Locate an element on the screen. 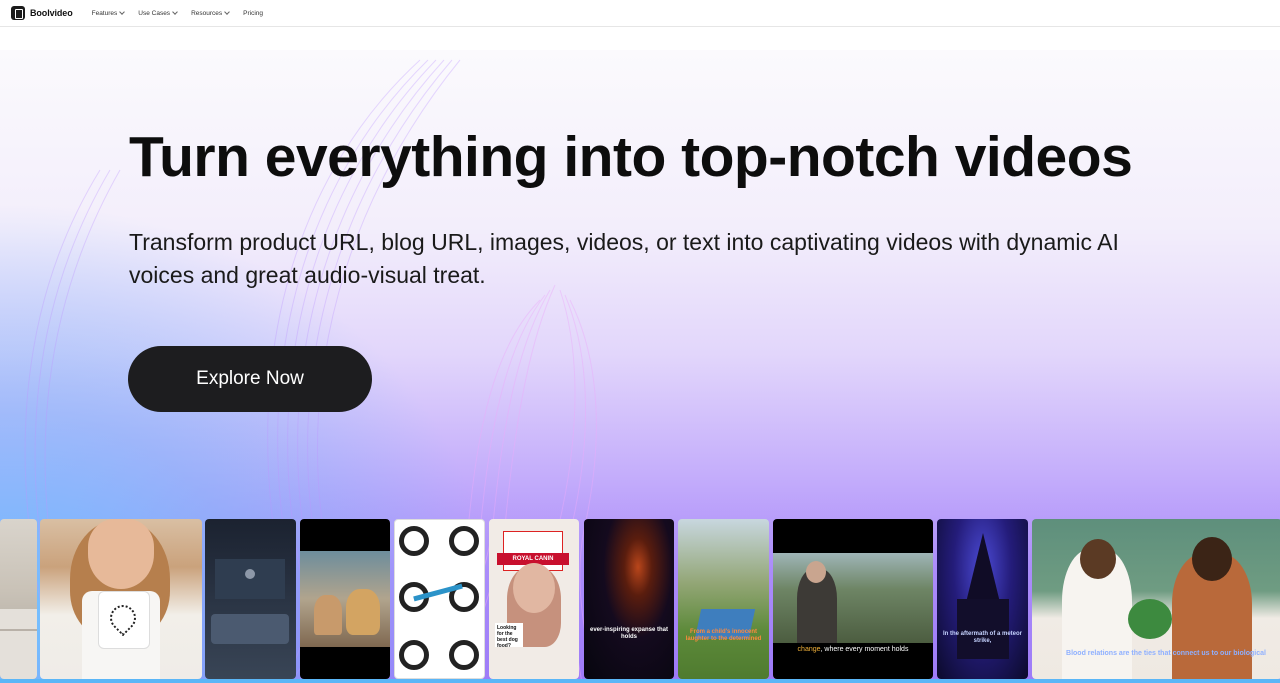 This screenshot has height=683, width=1280. brand-logo: Boolvideo is located at coordinates (42, 13).